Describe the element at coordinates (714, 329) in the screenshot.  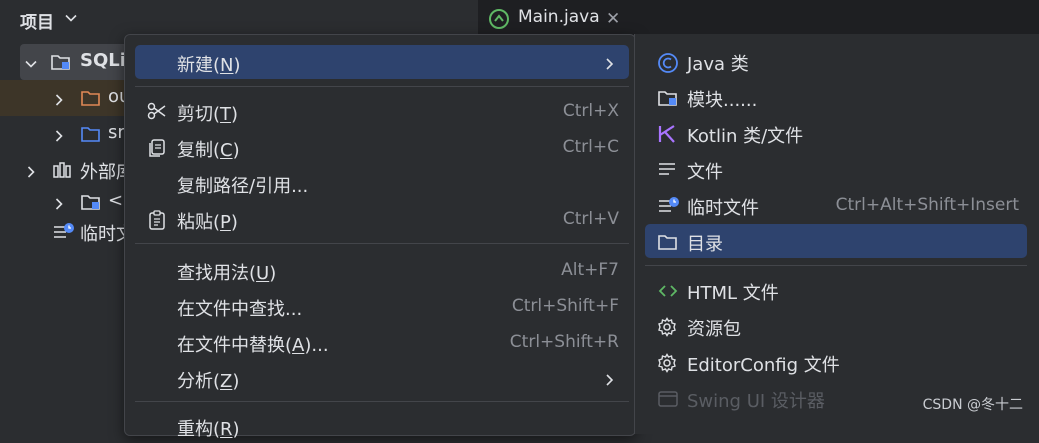
I see `submenu-item-label: 资源包` at that location.